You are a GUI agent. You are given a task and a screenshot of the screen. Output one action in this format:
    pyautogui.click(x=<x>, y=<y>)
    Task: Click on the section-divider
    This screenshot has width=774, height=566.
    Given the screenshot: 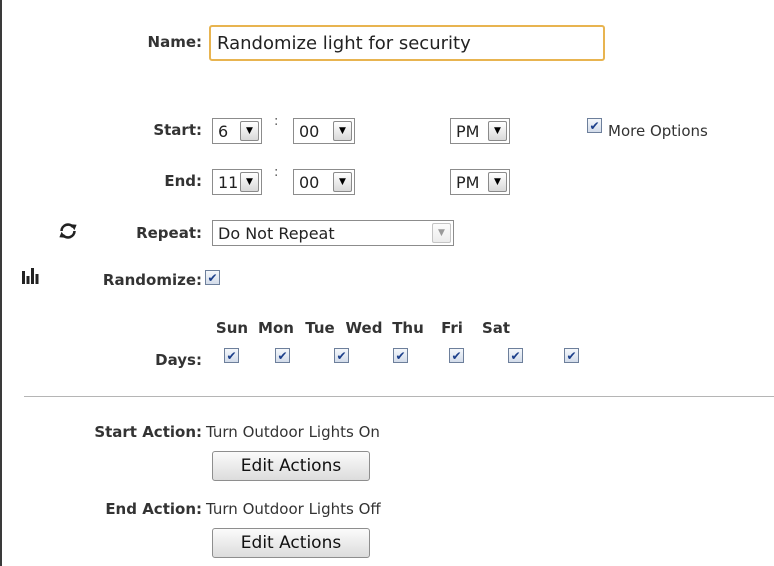 What is the action you would take?
    pyautogui.click(x=399, y=396)
    